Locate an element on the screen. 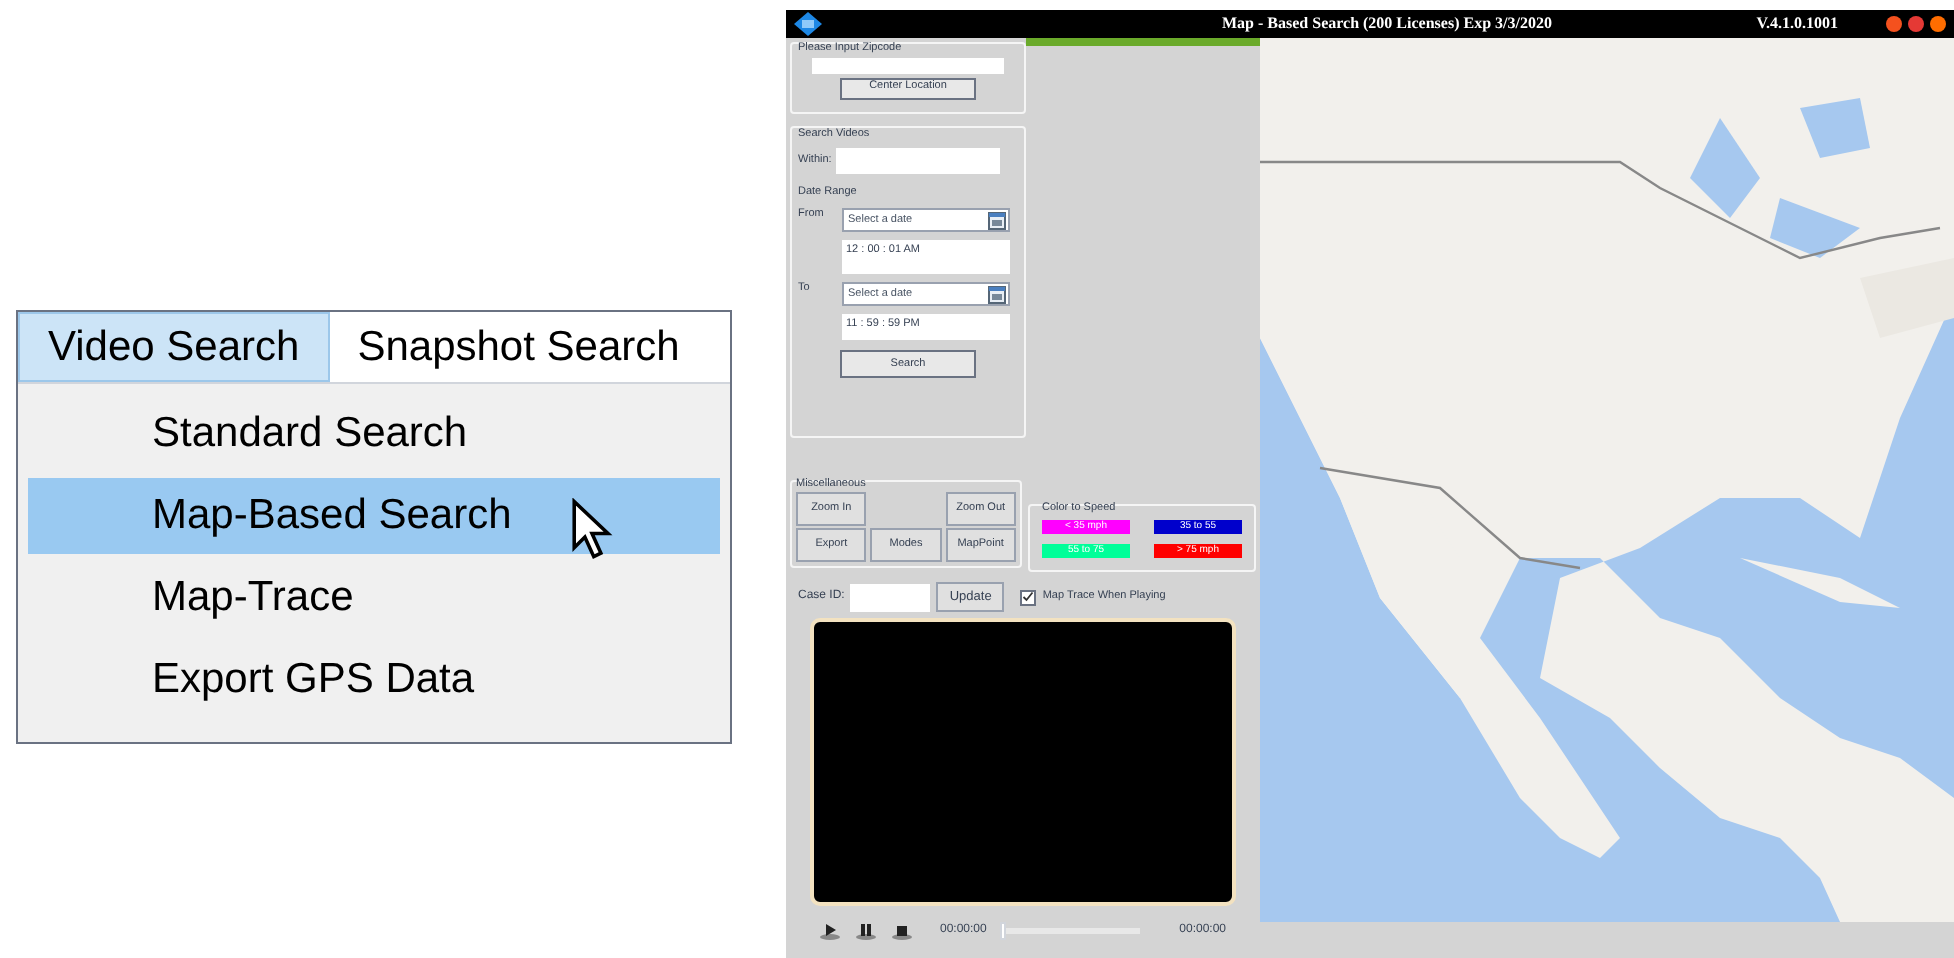  zipcode-field is located at coordinates (908, 65).